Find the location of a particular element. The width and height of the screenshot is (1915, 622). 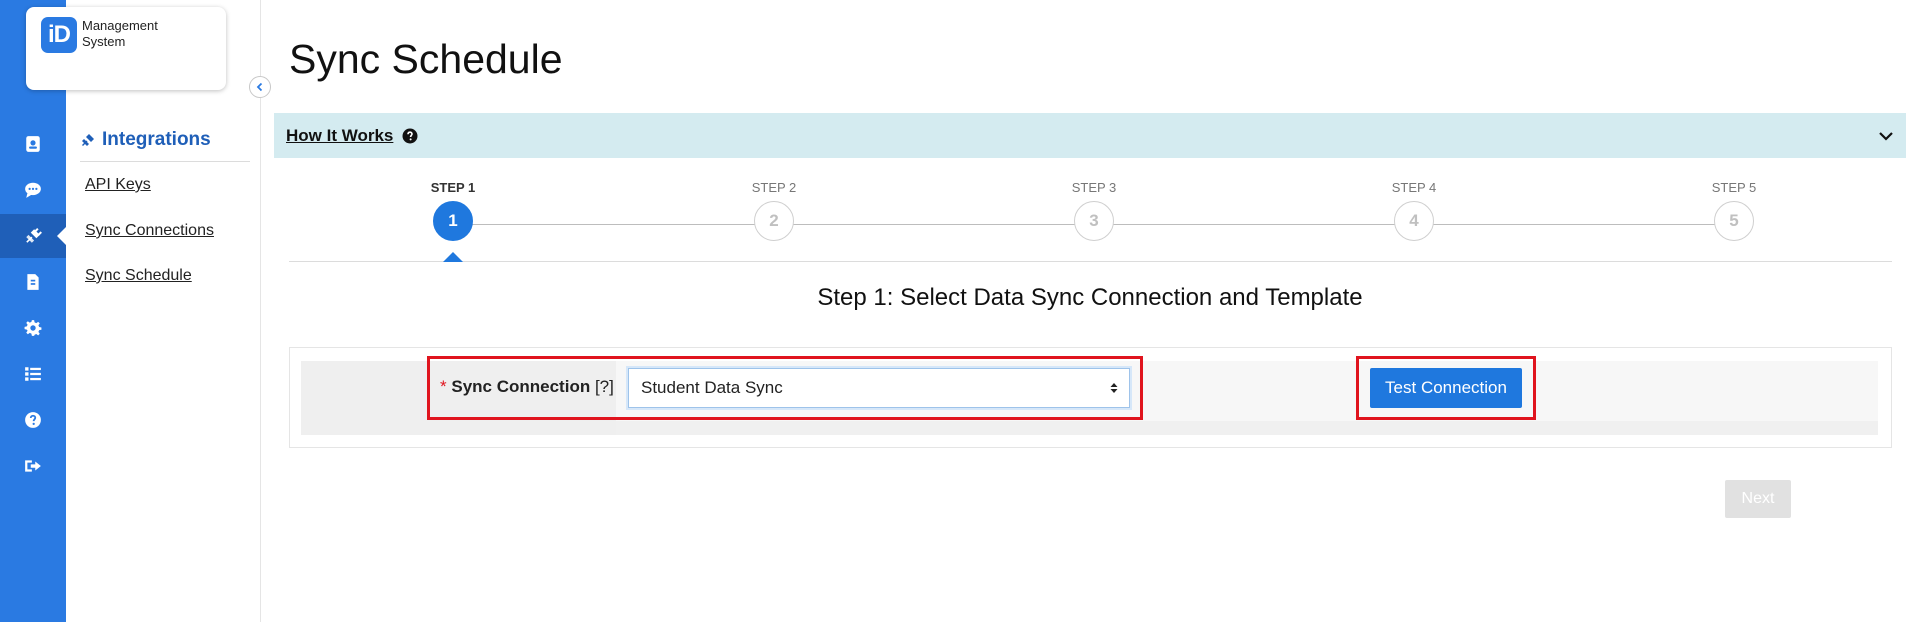

highlight-box-test-button is located at coordinates (1446, 388).